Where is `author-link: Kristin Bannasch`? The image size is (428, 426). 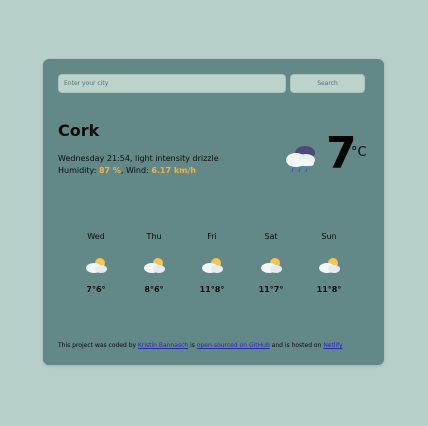
author-link: Kristin Bannasch is located at coordinates (163, 345).